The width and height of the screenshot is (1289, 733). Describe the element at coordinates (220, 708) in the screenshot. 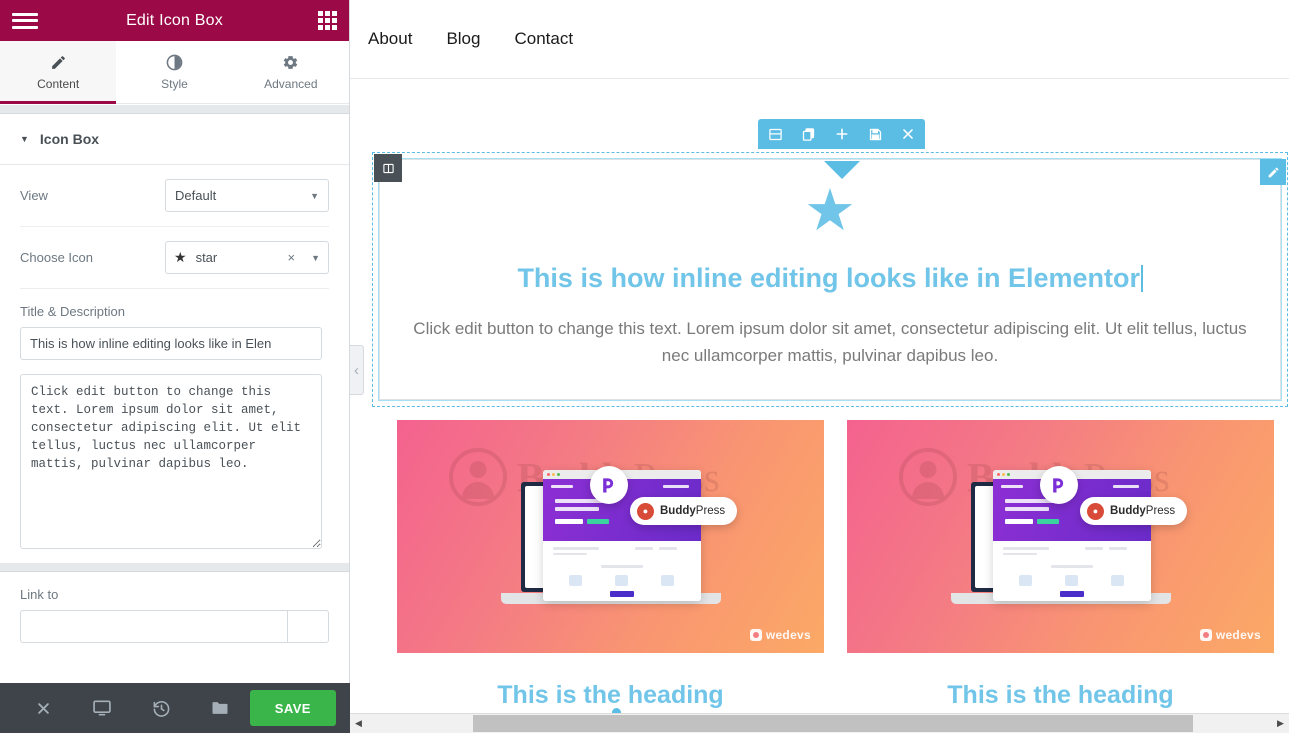

I see `folder-icon` at that location.